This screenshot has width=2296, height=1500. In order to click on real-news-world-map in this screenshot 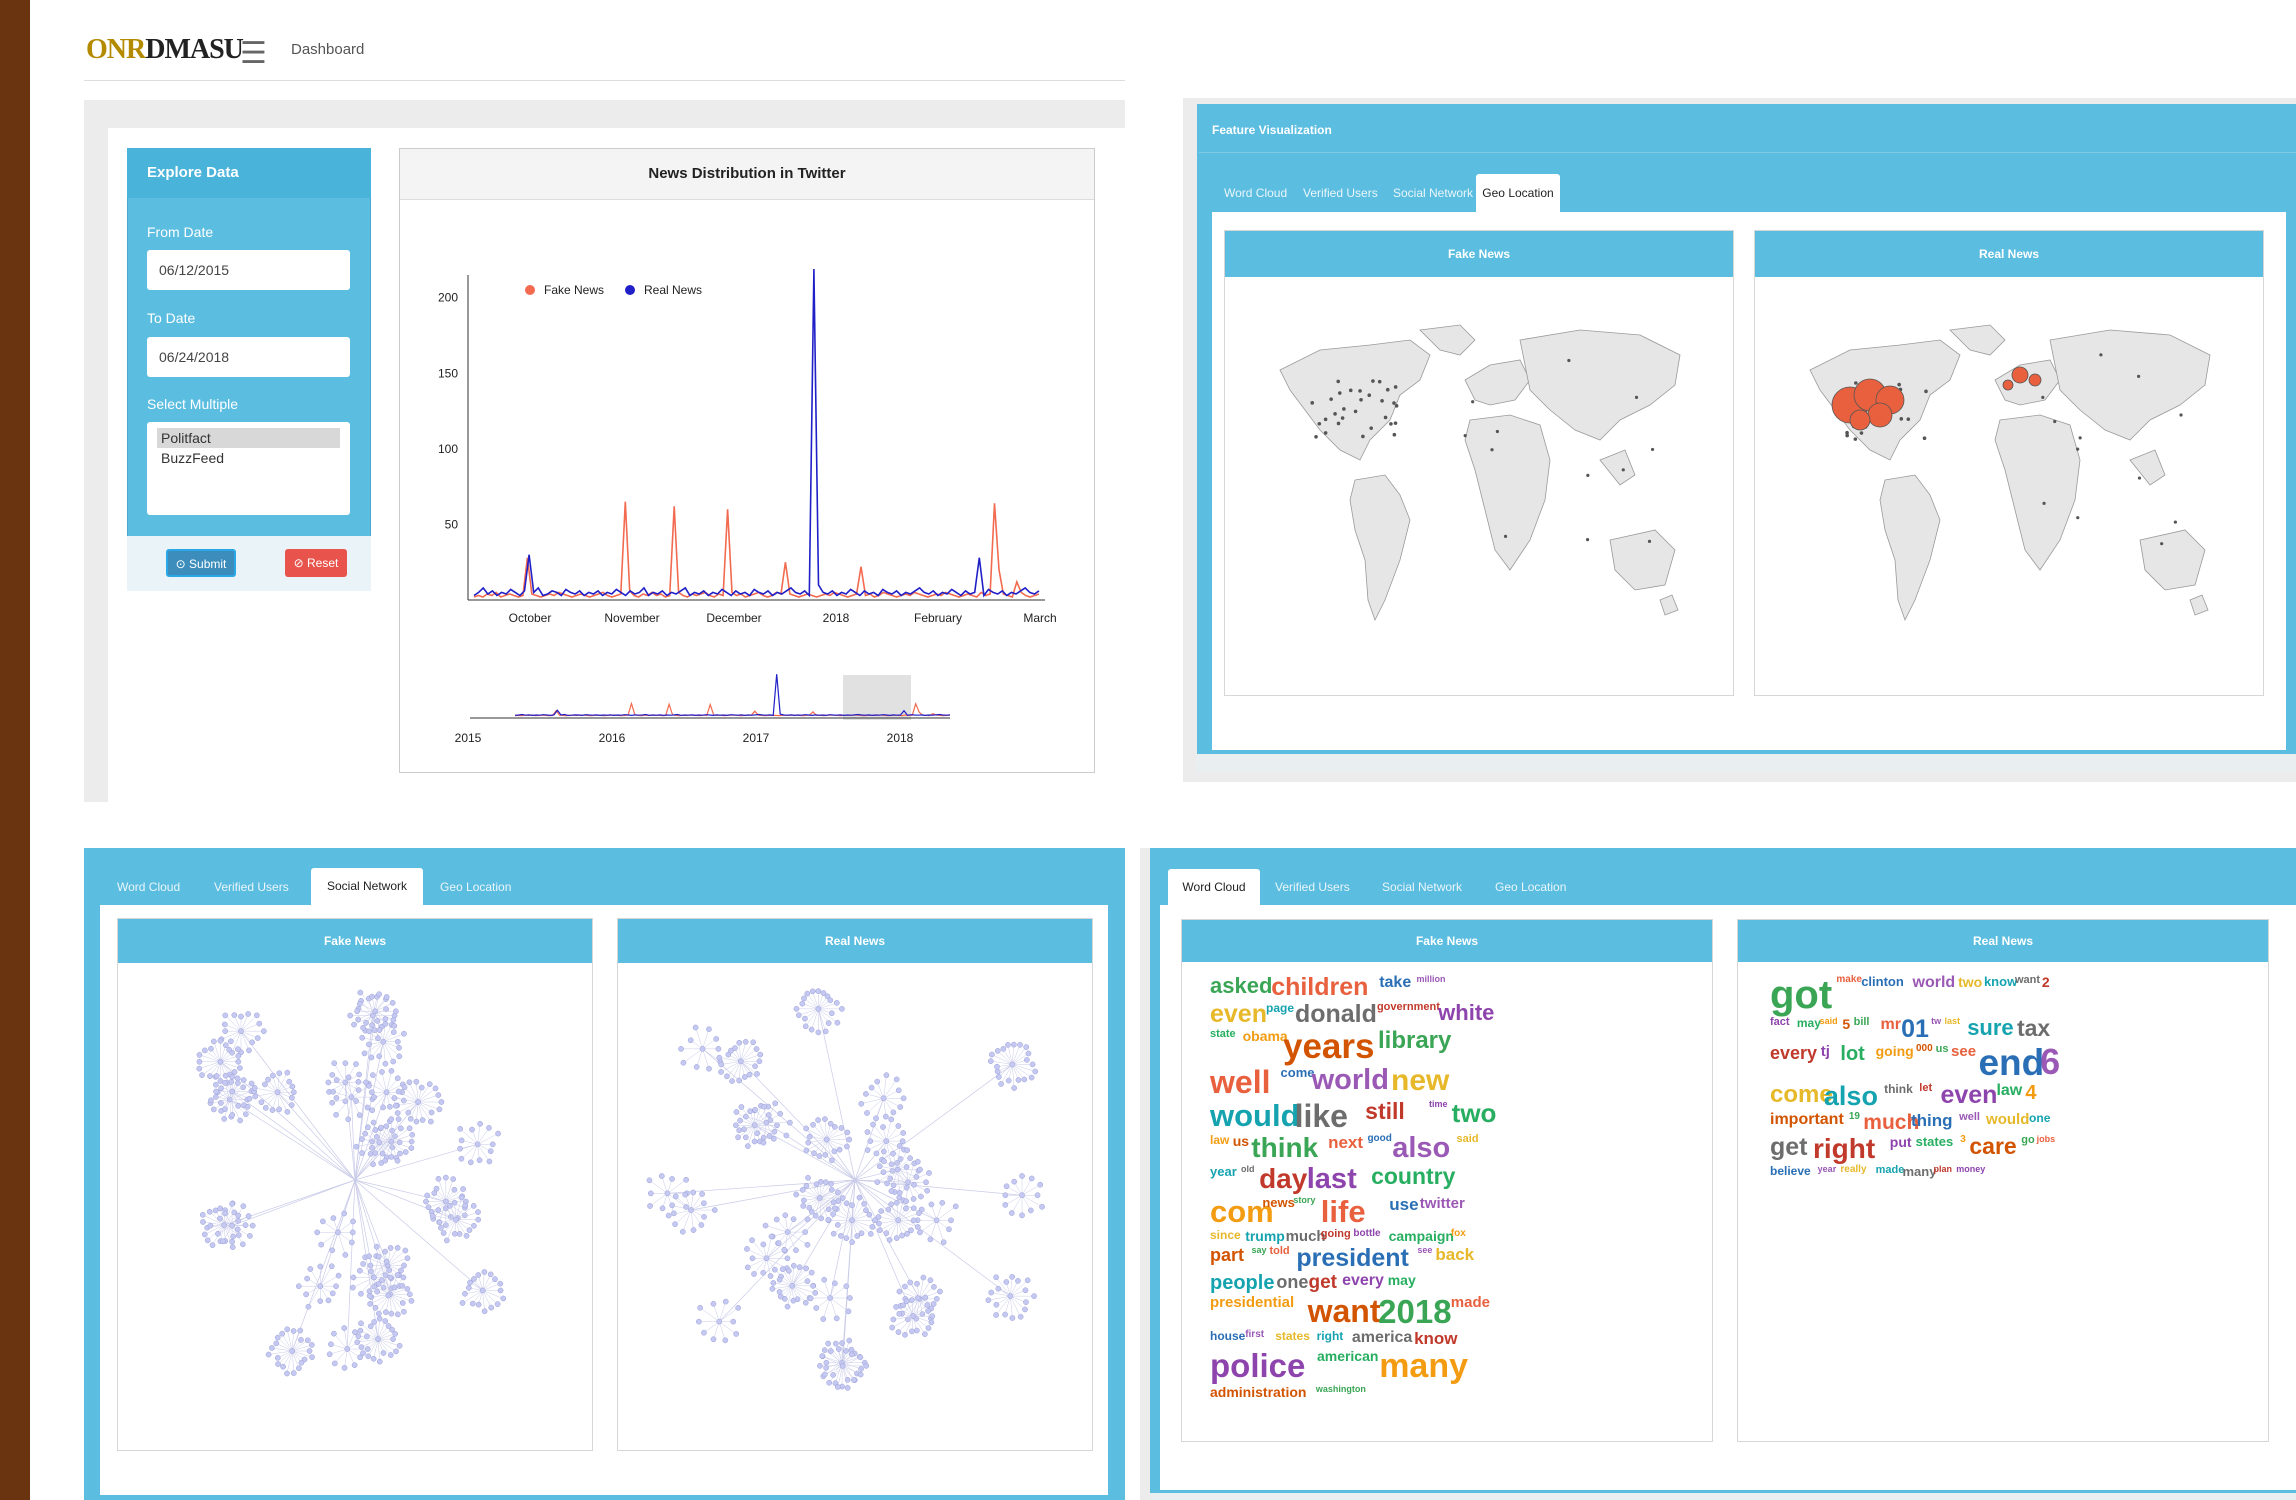, I will do `click(2010, 495)`.